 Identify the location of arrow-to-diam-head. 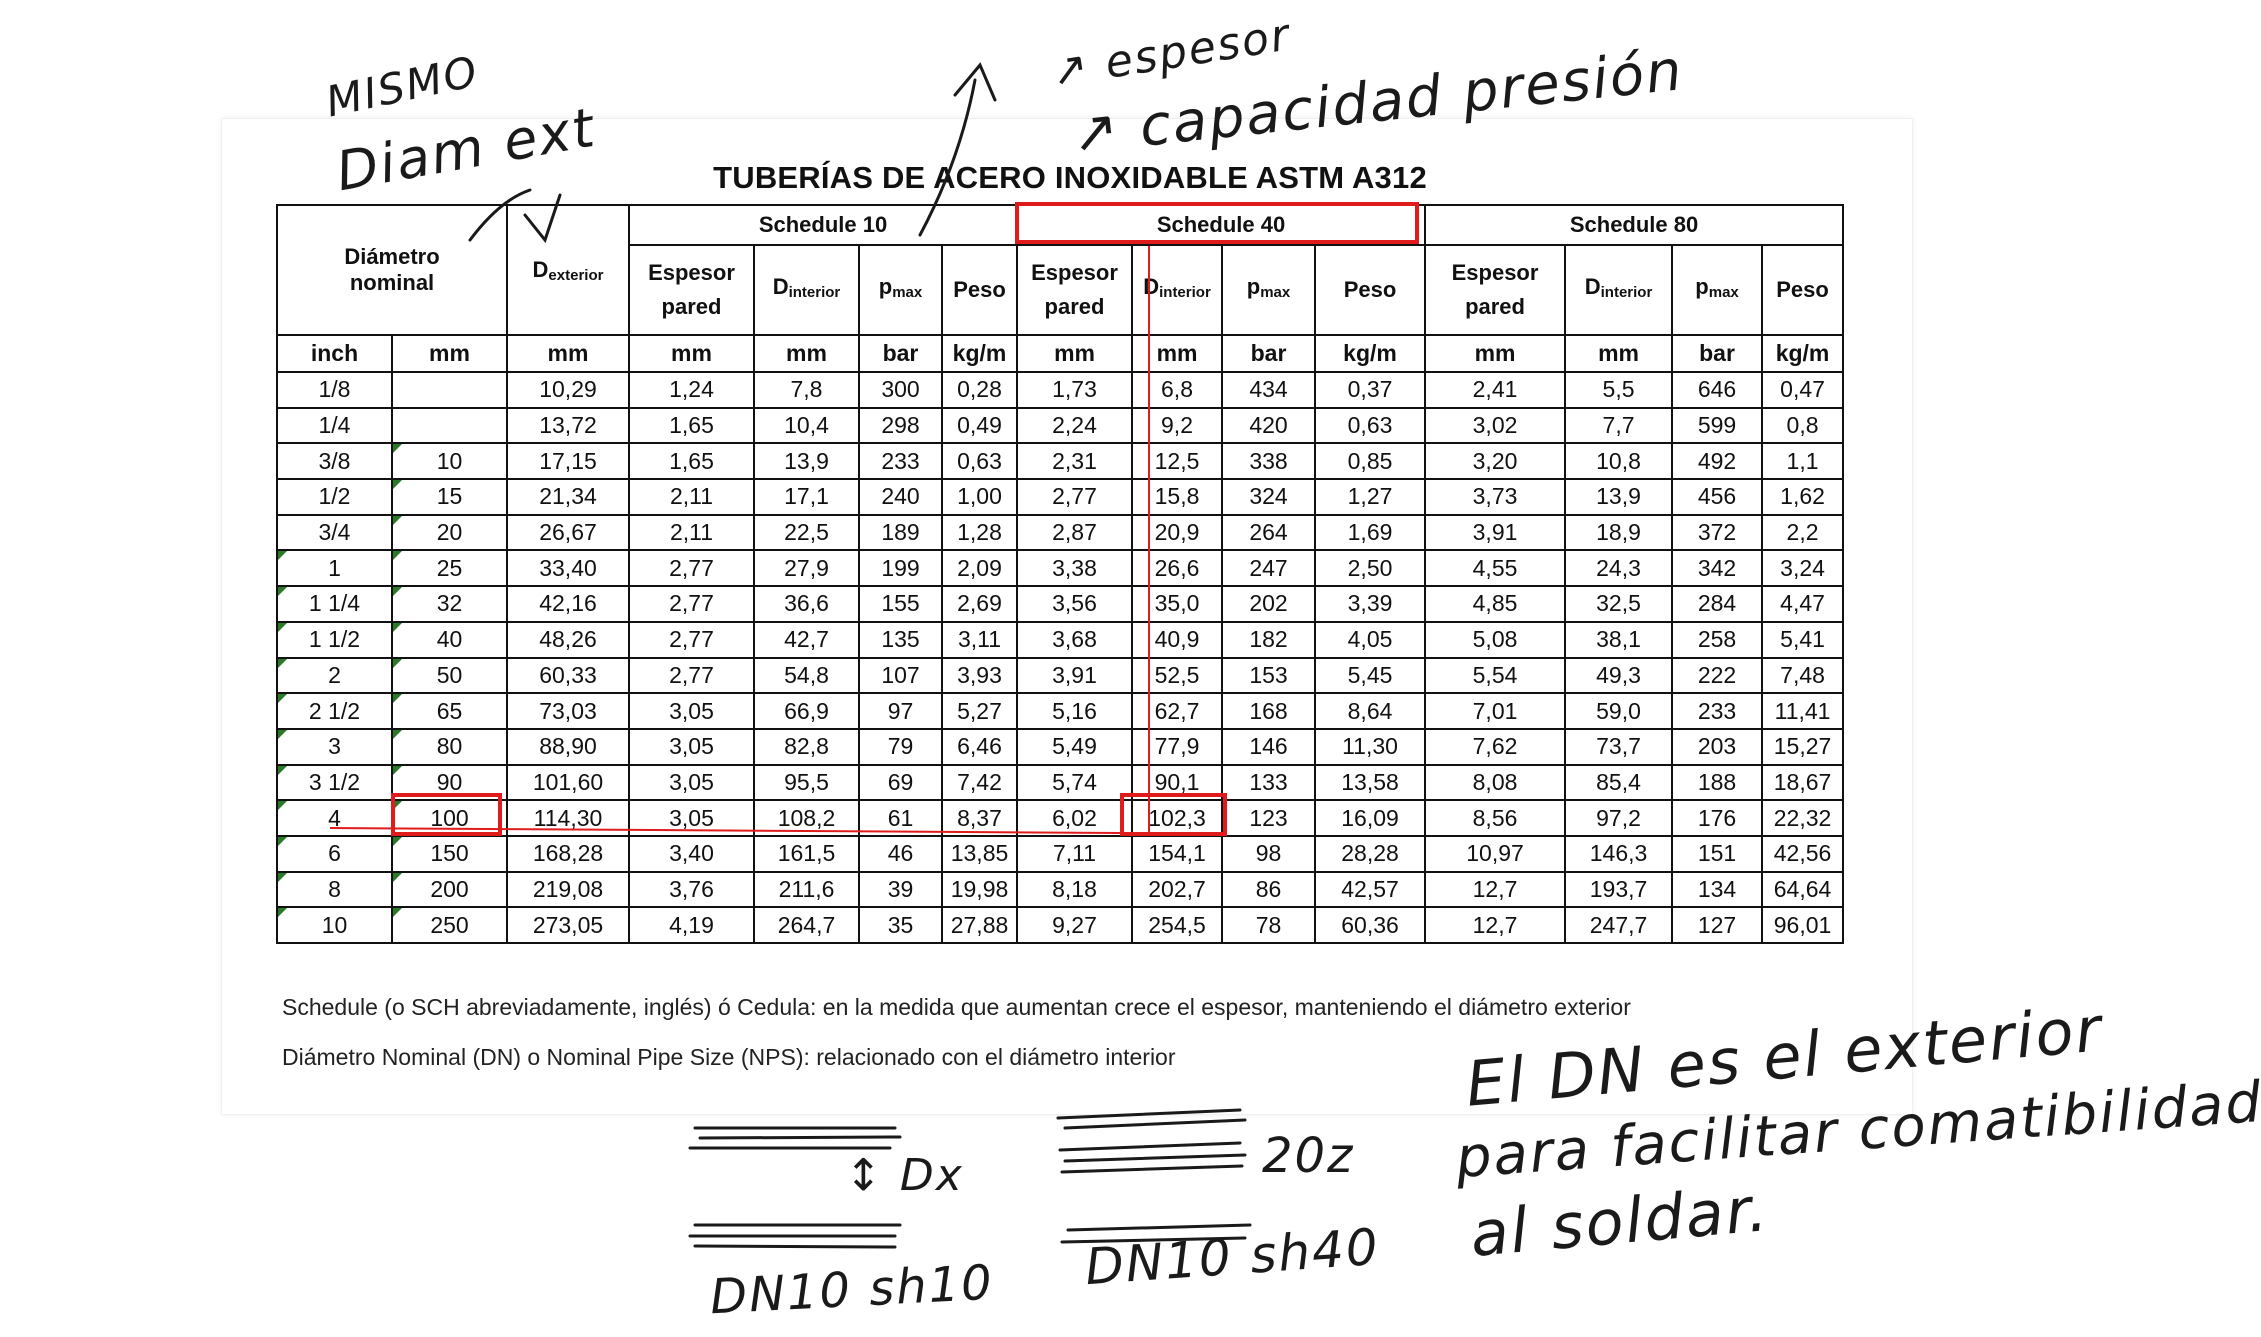
(542, 218).